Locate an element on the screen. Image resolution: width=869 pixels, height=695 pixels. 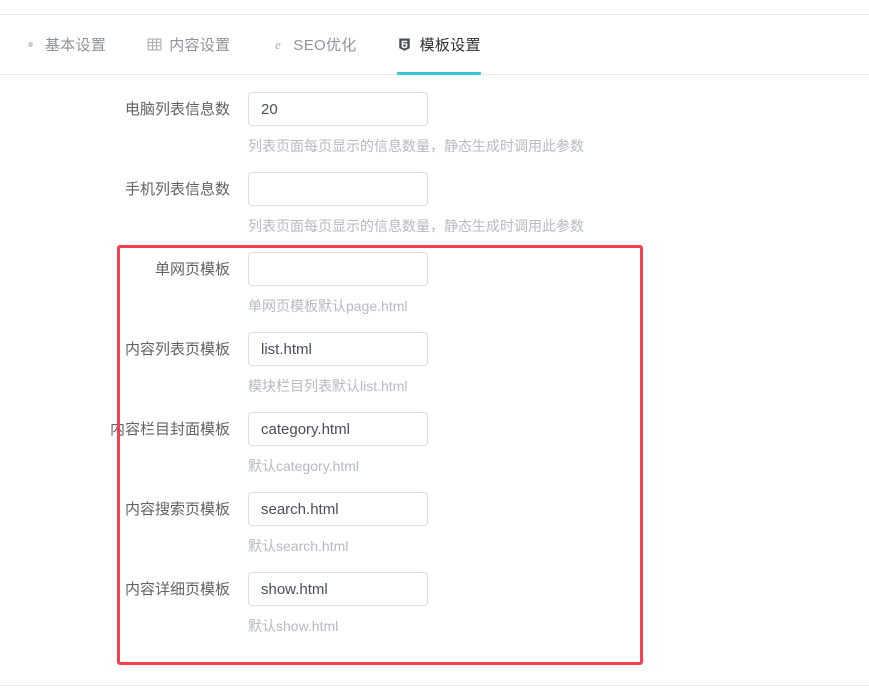
settings-tab-bar: 基本设置 内容设置 e SEO优化 模板设置 is located at coordinates (434, 45).